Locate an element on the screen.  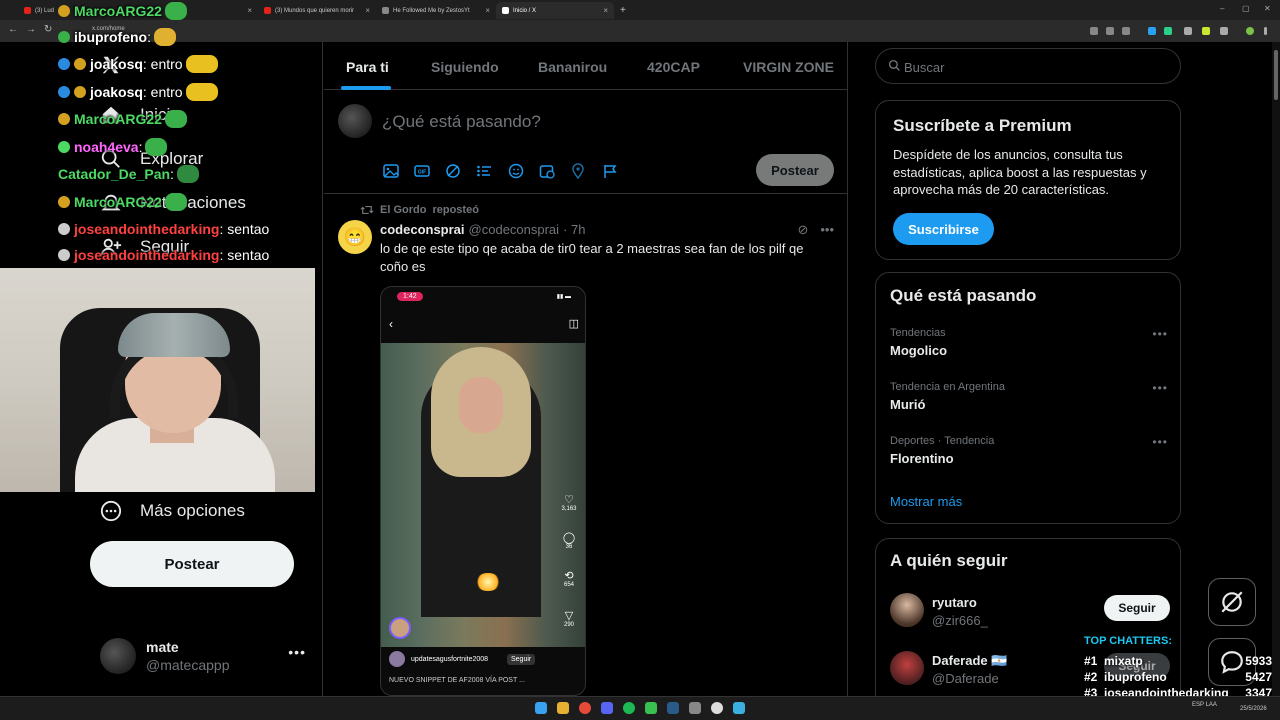
obs-icon is located at coordinates (717, 708).